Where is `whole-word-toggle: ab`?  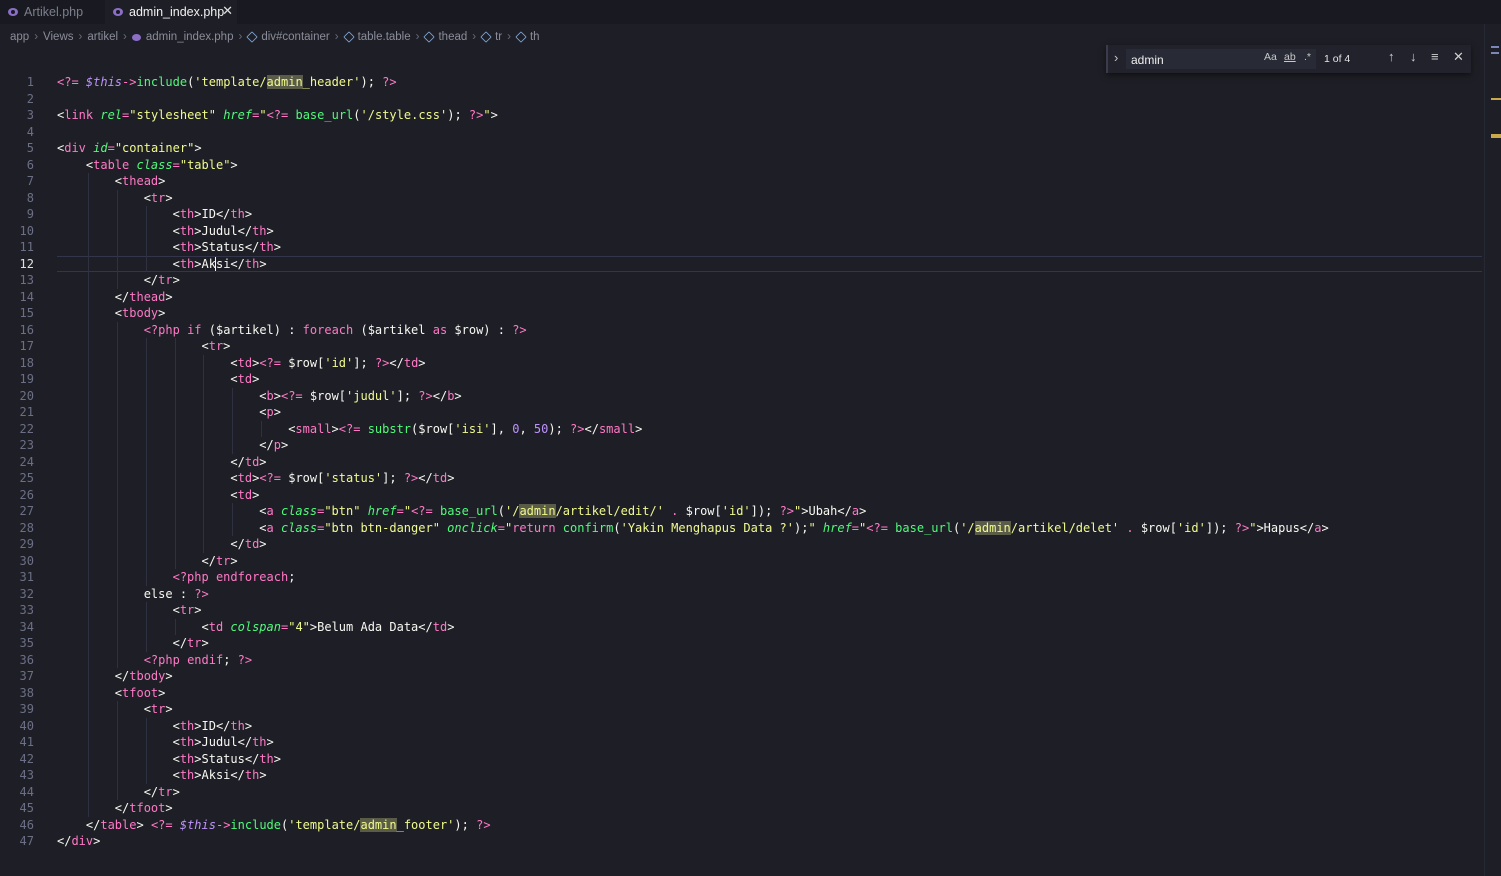
whole-word-toggle: ab is located at coordinates (1290, 57).